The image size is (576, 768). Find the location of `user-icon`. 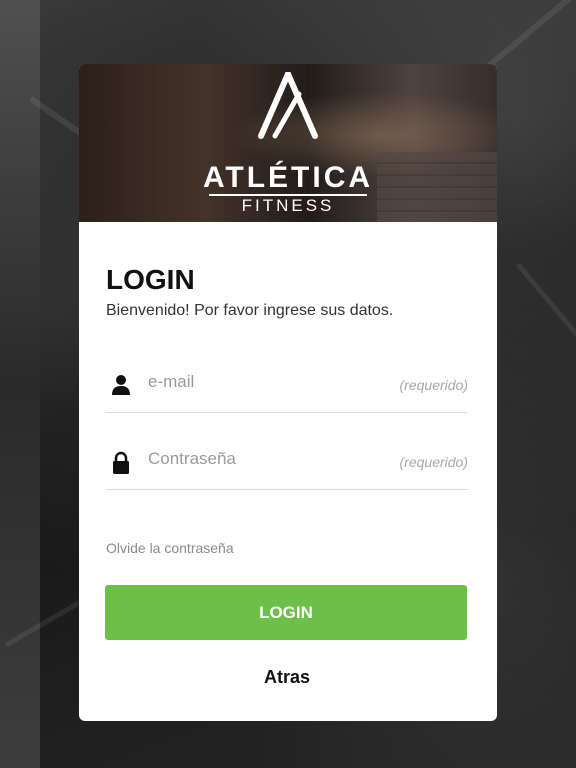

user-icon is located at coordinates (121, 385).